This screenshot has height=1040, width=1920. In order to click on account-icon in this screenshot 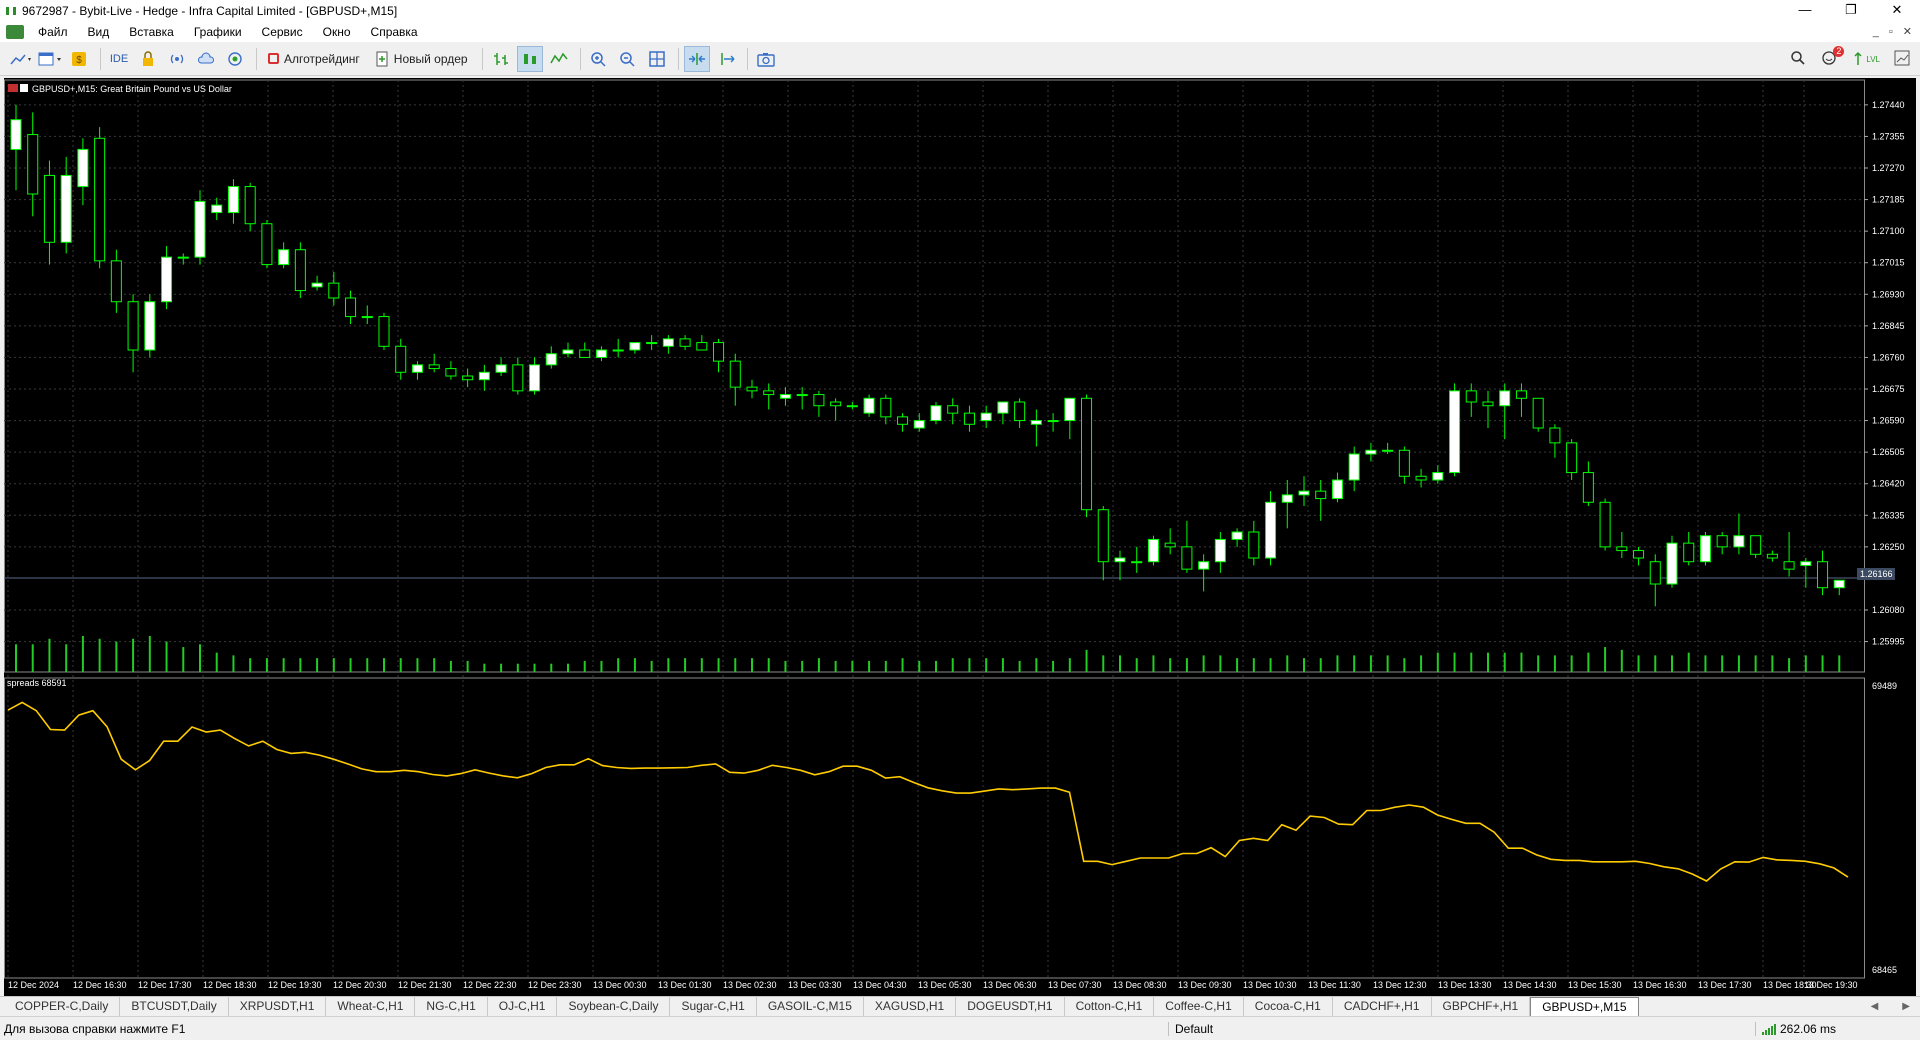, I will do `click(1902, 59)`.